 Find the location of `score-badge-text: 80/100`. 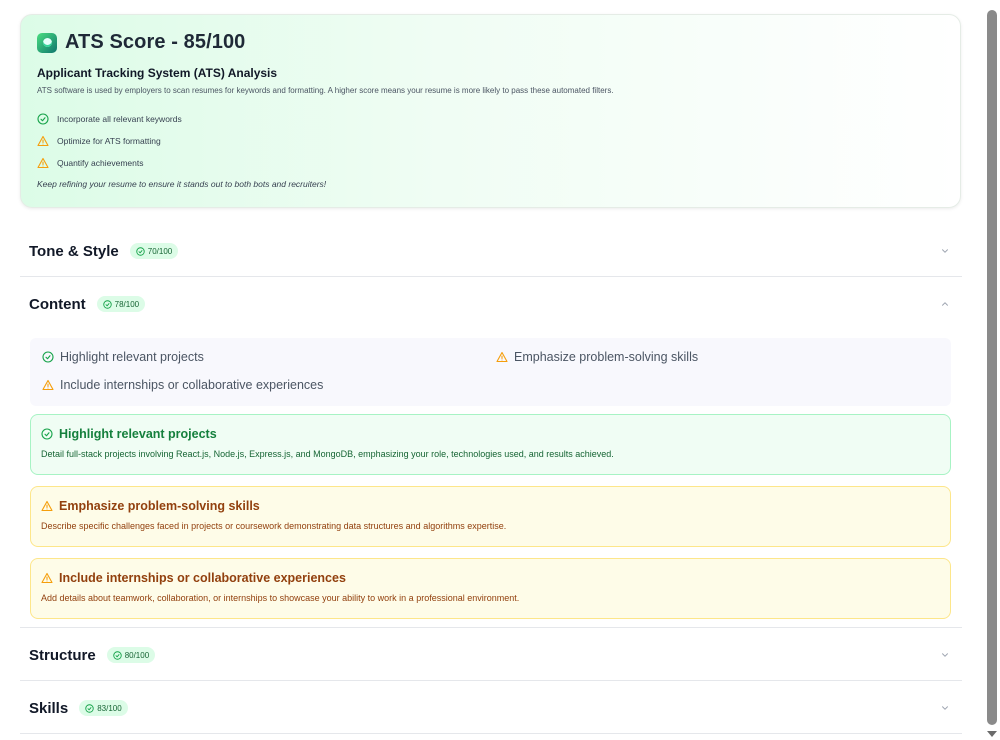

score-badge-text: 80/100 is located at coordinates (137, 655).